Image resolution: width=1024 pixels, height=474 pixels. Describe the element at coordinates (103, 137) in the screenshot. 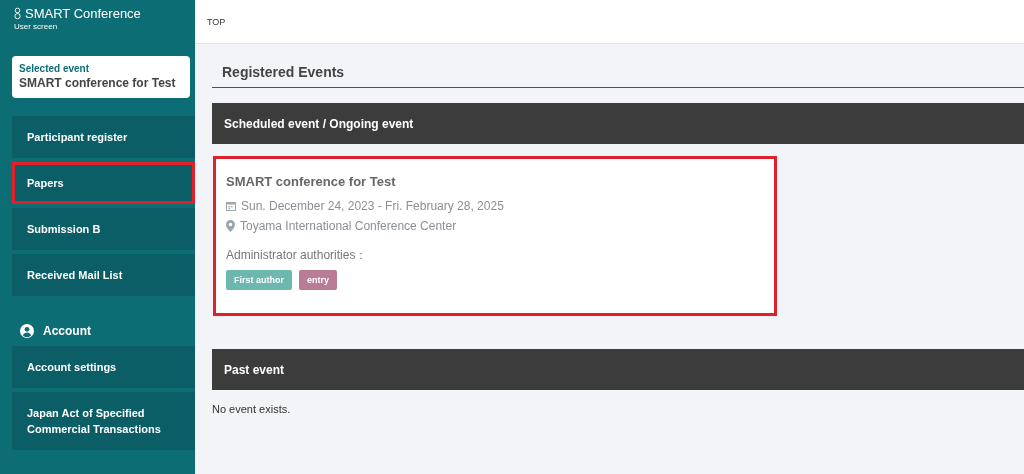

I see `sidebar-item: Participant register` at that location.